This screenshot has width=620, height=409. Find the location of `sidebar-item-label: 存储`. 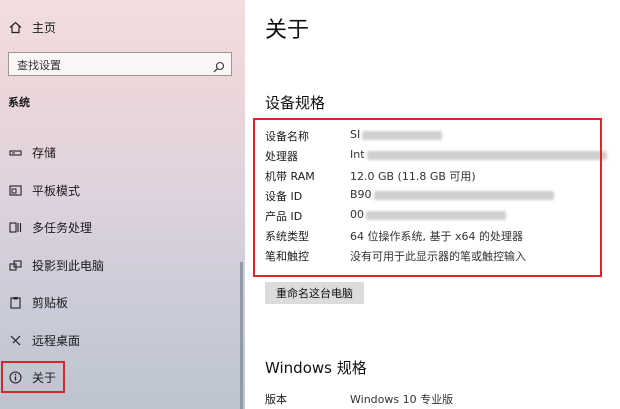

sidebar-item-label: 存储 is located at coordinates (44, 152).